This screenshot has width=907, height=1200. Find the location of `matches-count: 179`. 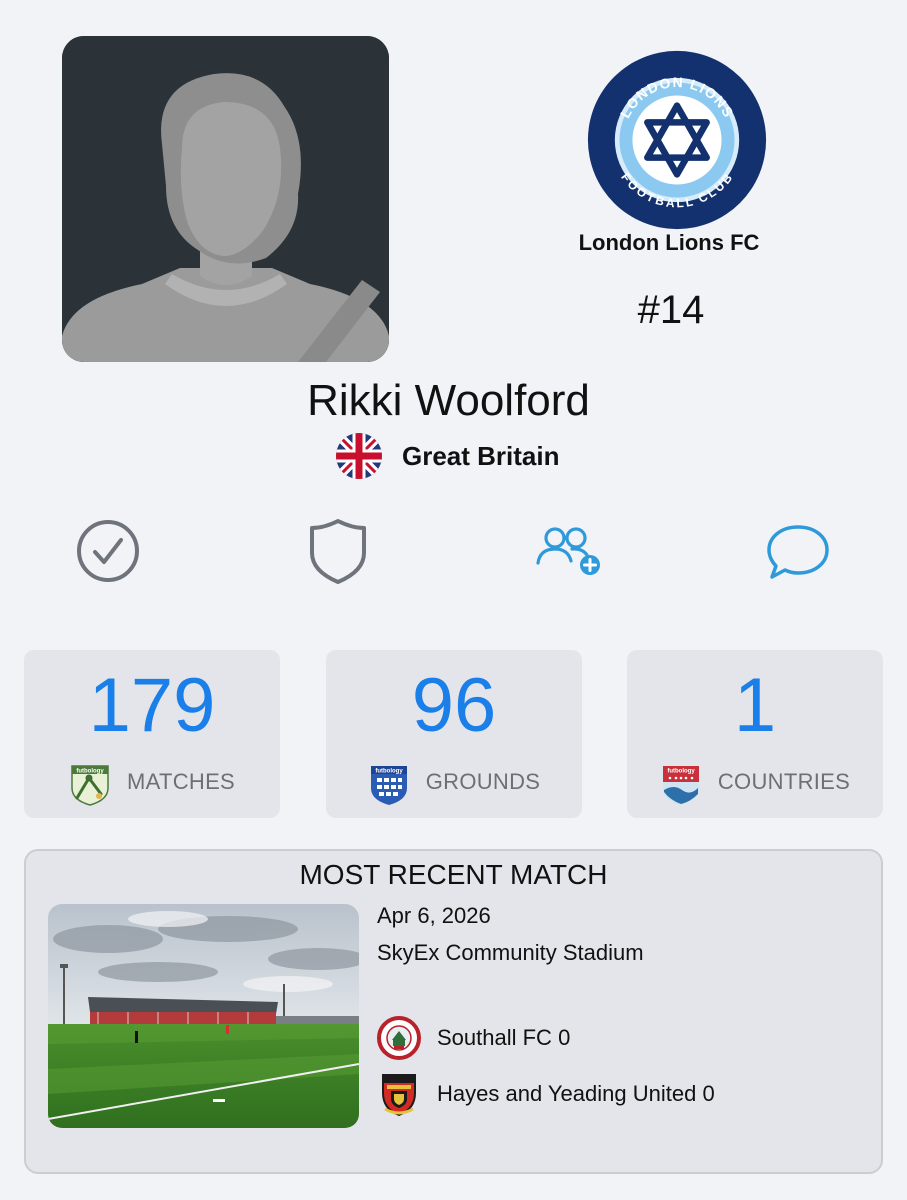

matches-count: 179 is located at coordinates (152, 705).